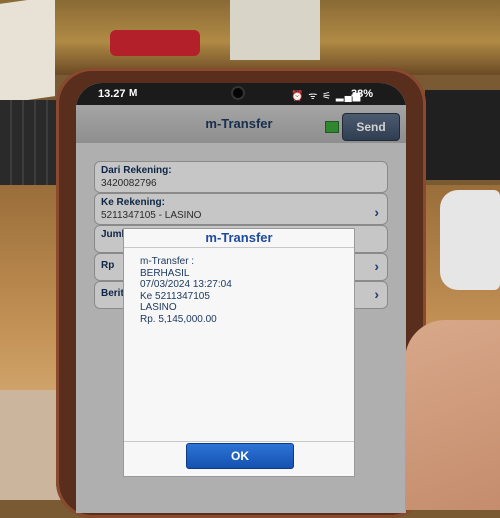  What do you see at coordinates (178, 319) in the screenshot?
I see `dialog-line: Rp. 5,145,000.00` at bounding box center [178, 319].